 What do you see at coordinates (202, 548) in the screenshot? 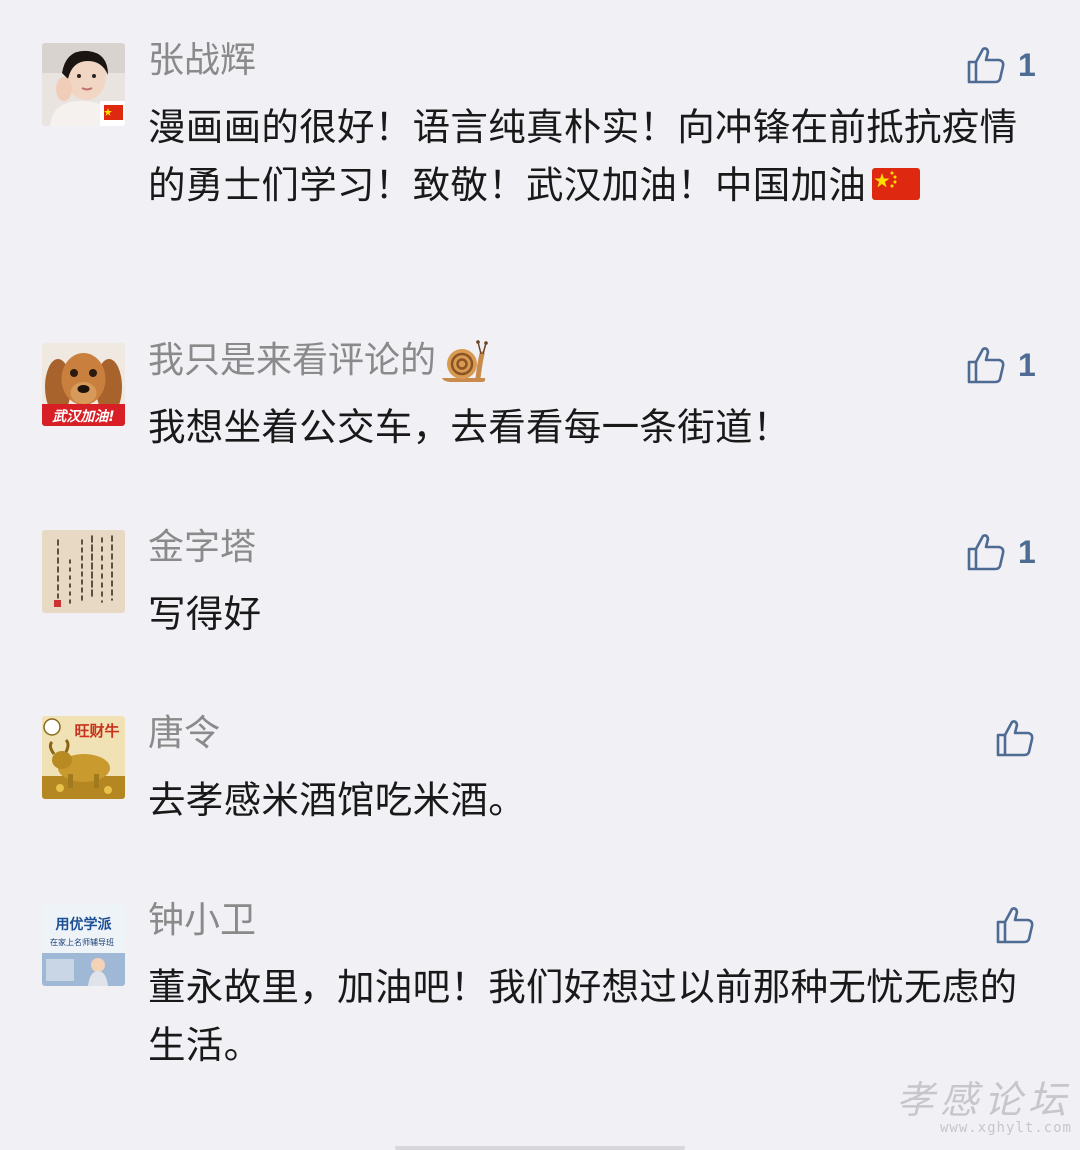
I see `comment-author: 金字塔` at bounding box center [202, 548].